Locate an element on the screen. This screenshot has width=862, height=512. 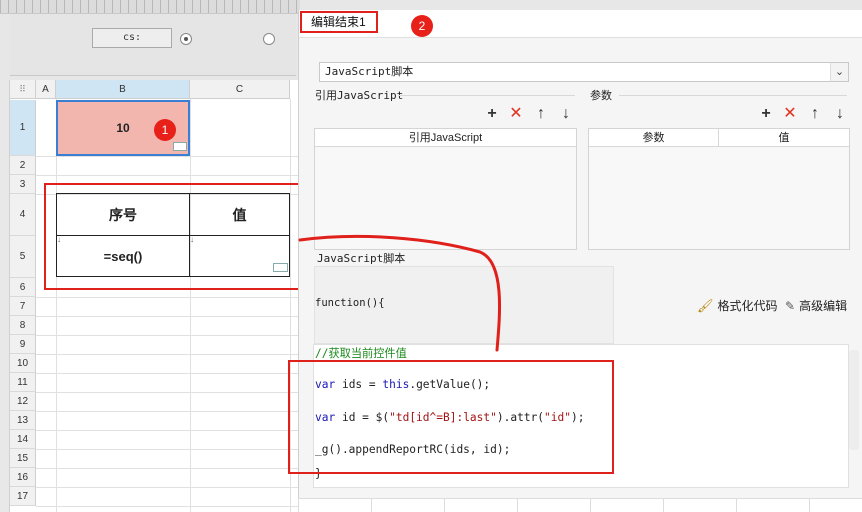
annotation-connector is located at coordinates (400, 293).